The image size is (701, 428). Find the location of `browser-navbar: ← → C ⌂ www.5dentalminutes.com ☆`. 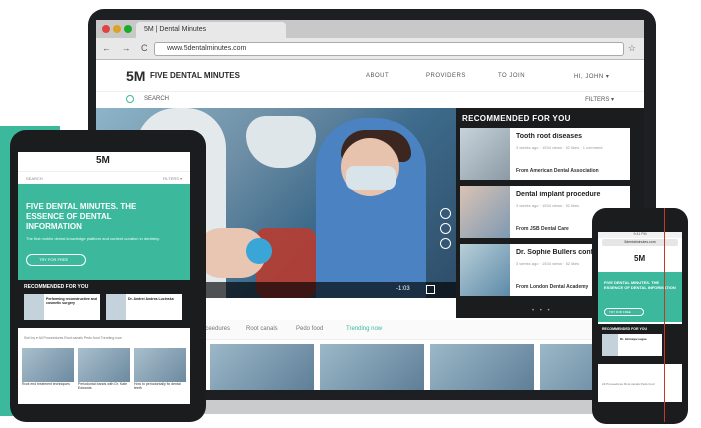

browser-navbar: ← → C ⌂ www.5dentalminutes.com ☆ is located at coordinates (370, 49).